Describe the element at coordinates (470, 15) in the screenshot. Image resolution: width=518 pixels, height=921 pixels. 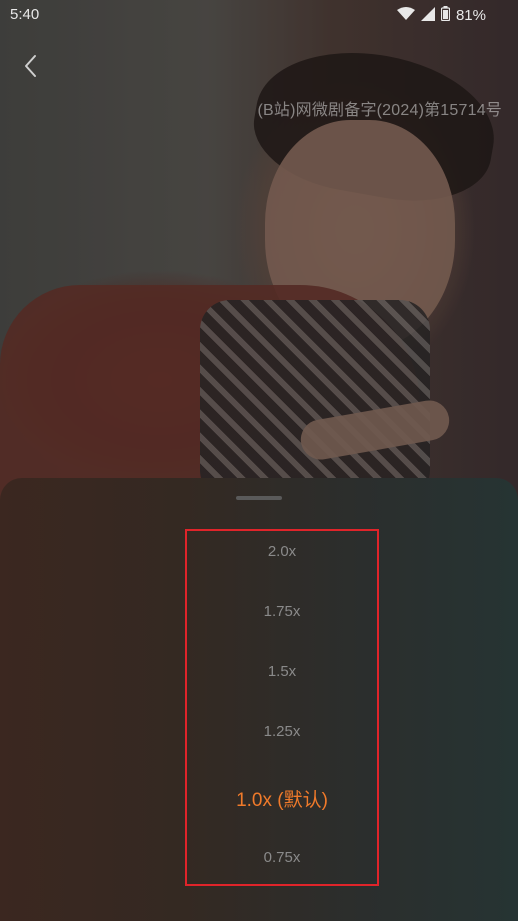
I see `battery-percent: 81%` at that location.